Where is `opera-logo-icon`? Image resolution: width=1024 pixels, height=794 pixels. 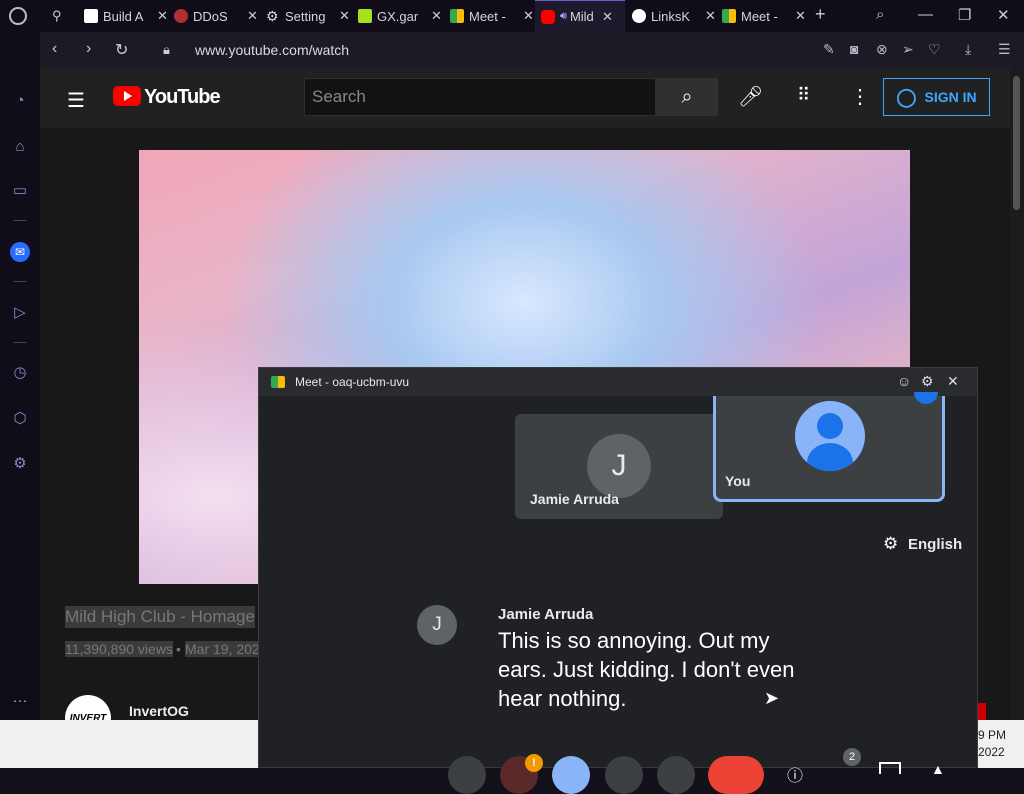 opera-logo-icon is located at coordinates (18, 16).